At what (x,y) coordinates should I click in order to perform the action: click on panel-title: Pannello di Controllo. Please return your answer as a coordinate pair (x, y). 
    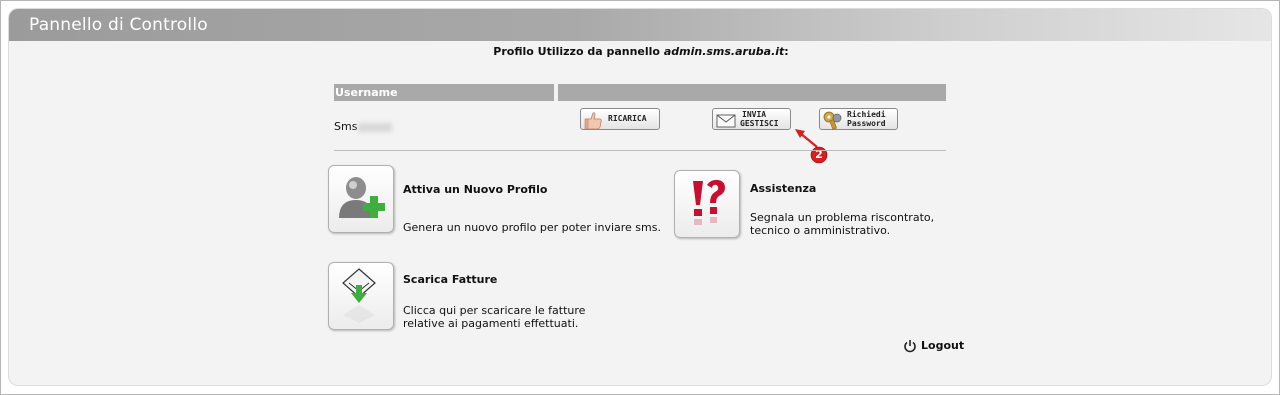
    Looking at the image, I should click on (118, 25).